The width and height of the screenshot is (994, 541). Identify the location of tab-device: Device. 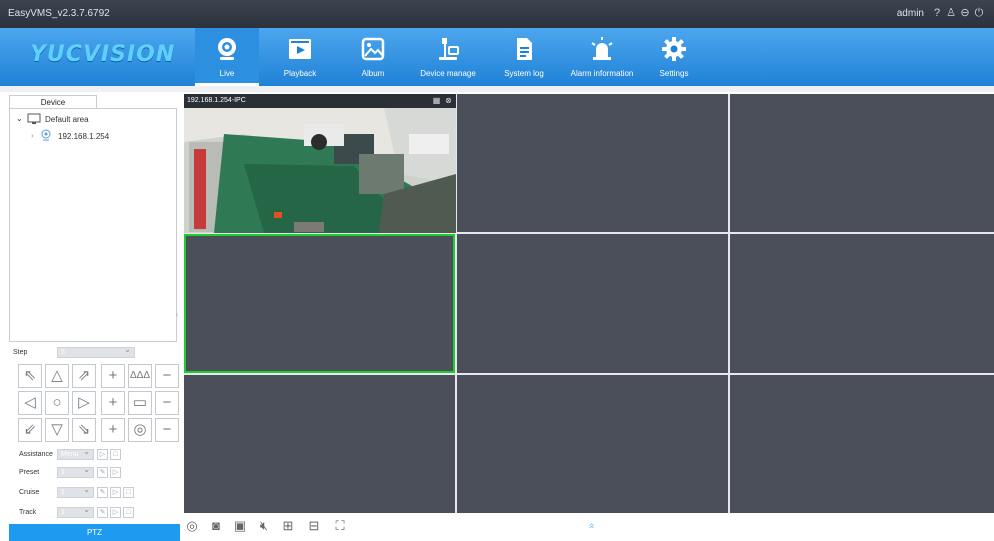
(53, 102).